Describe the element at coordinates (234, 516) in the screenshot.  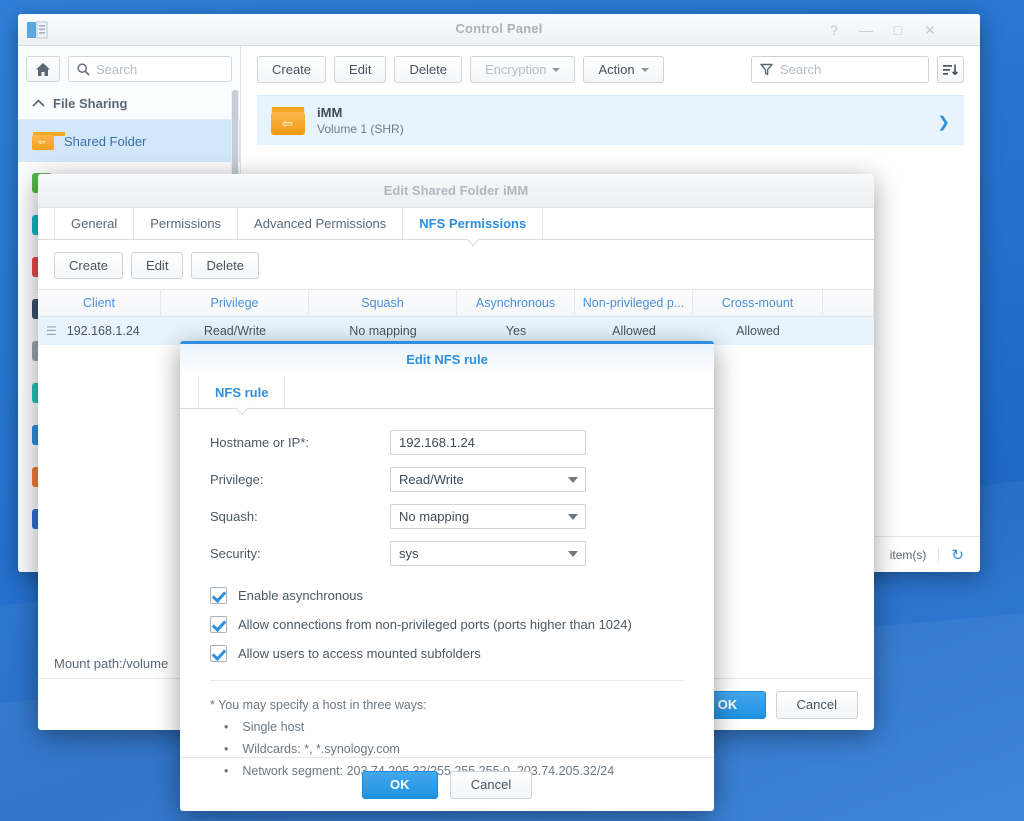
I see `field-squash-label: Squash:` at that location.